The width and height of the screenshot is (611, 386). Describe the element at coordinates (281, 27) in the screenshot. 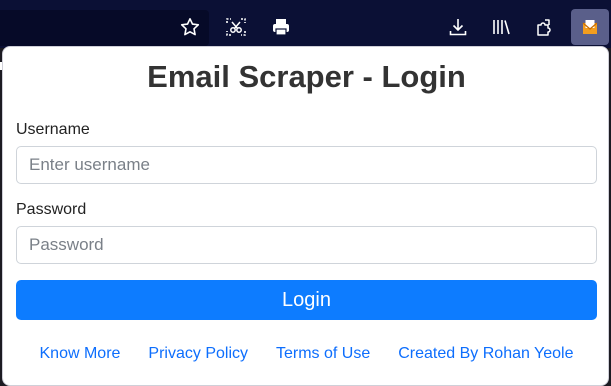

I see `print-icon` at that location.